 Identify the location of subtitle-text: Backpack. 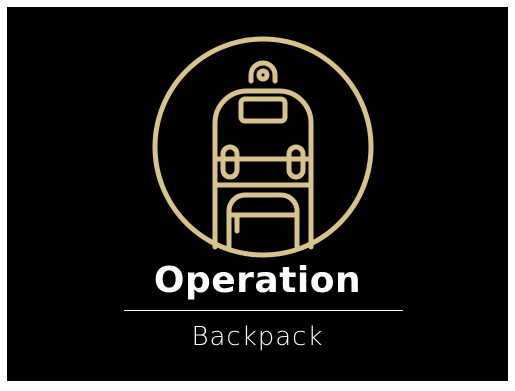
(257, 337).